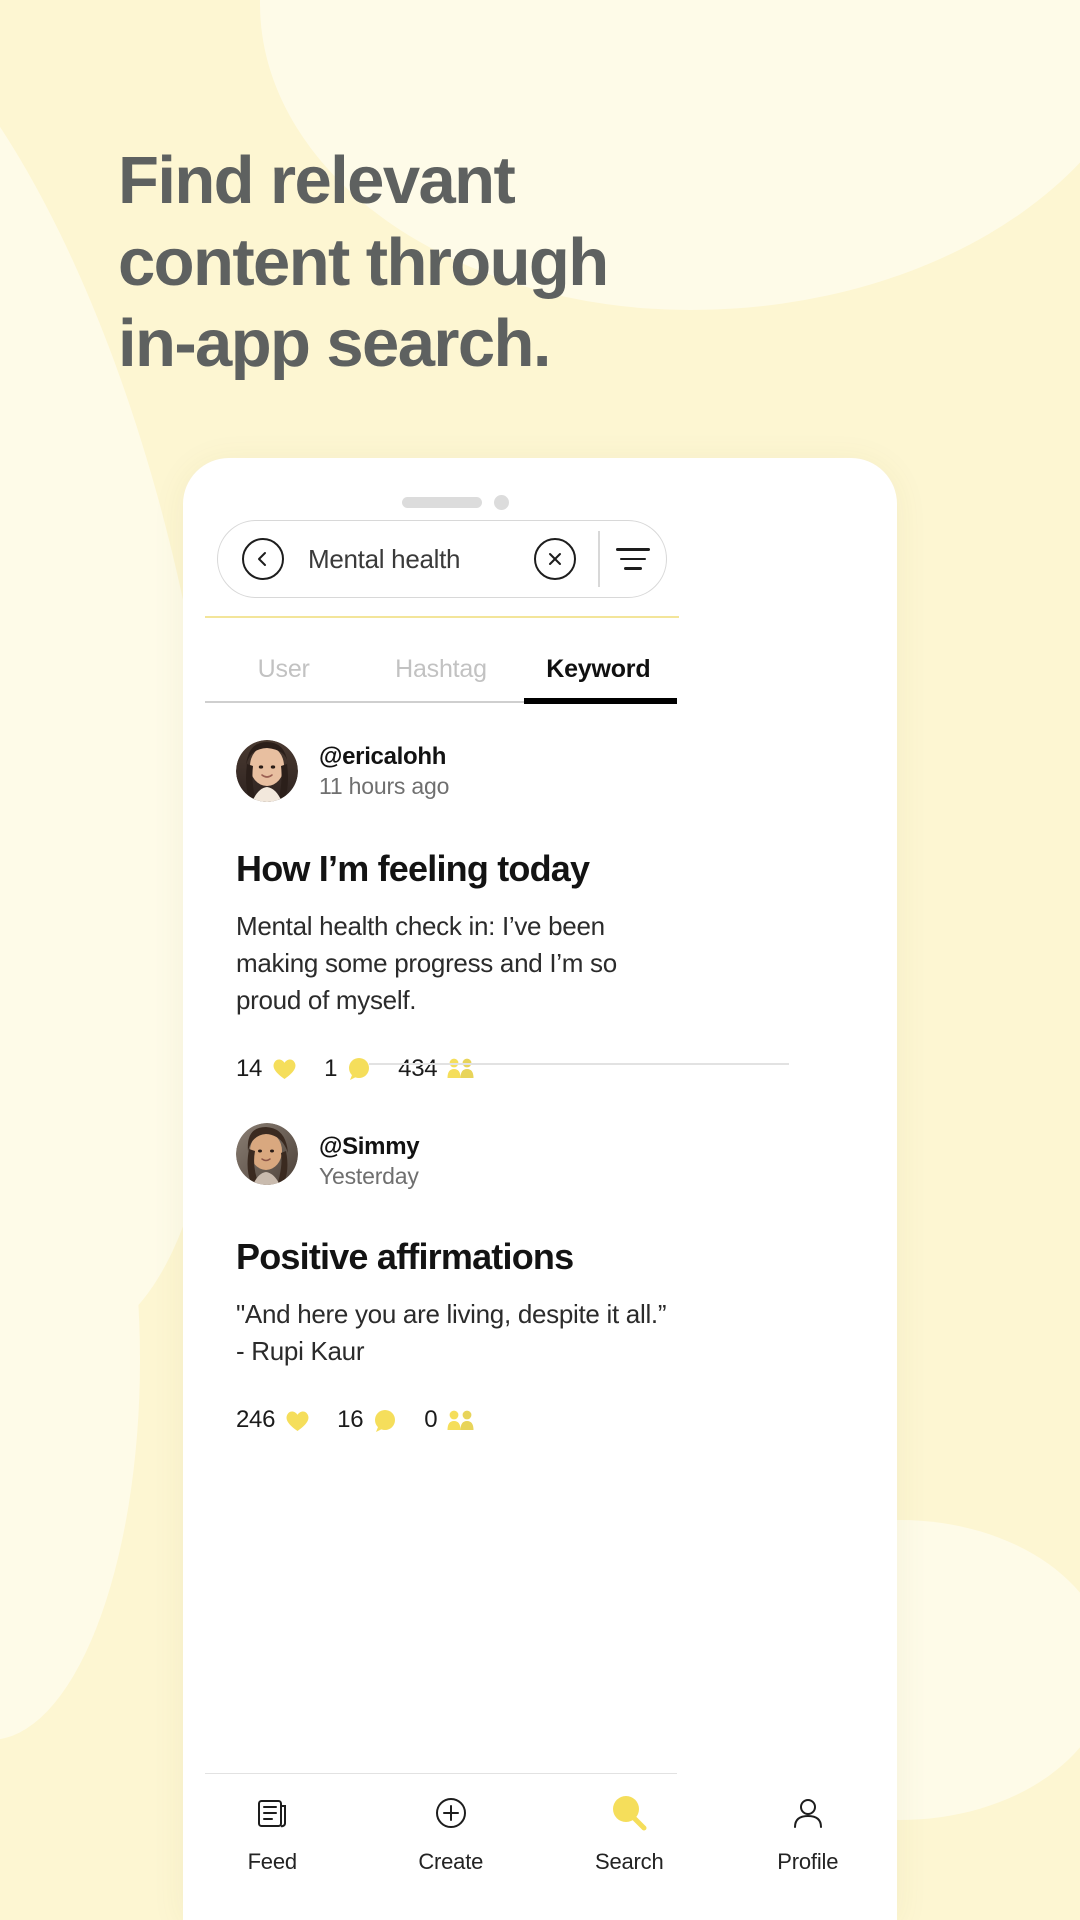  Describe the element at coordinates (350, 1420) in the screenshot. I see `comment-count: 16` at that location.